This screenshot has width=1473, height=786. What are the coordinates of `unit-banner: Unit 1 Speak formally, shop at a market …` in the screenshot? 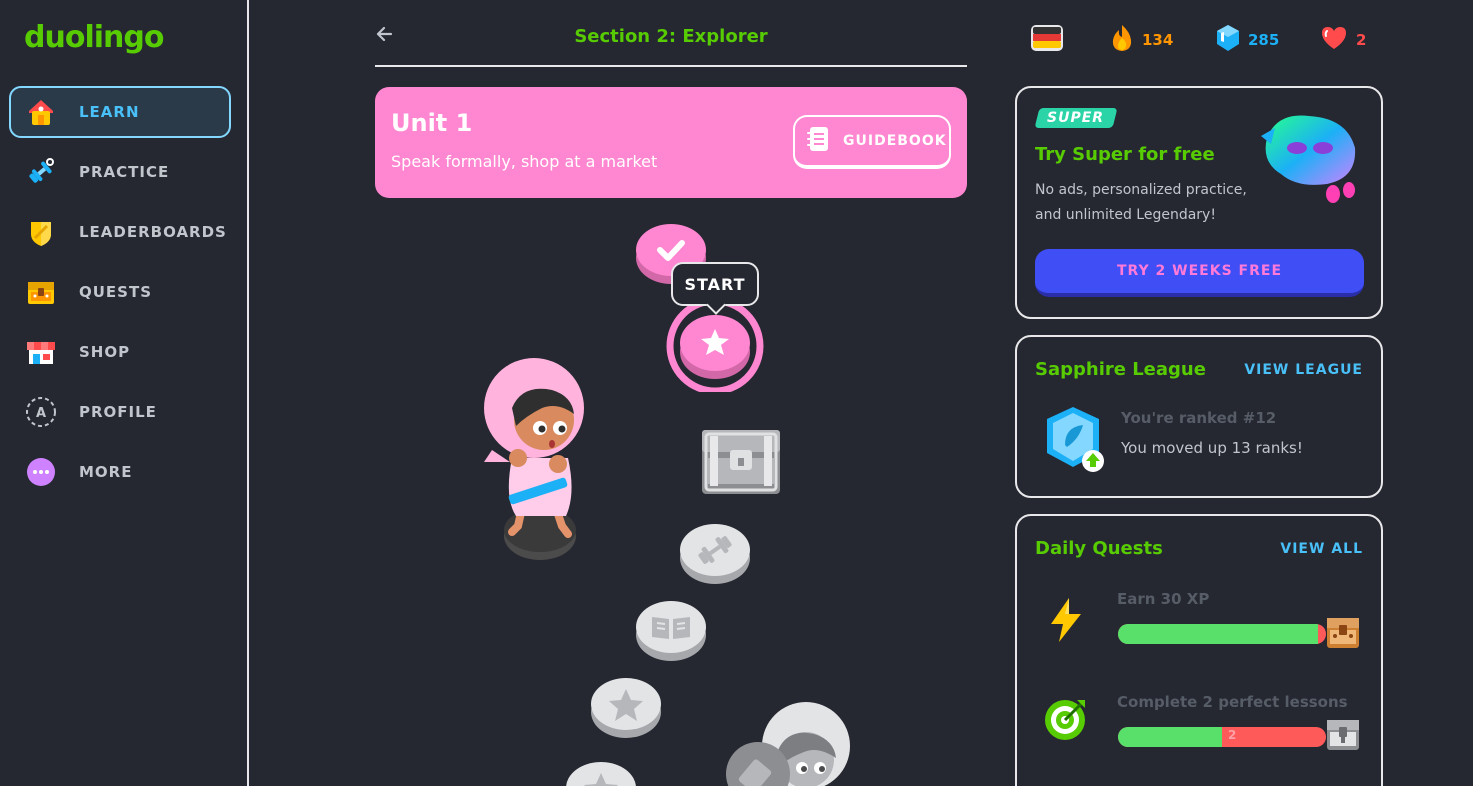 It's located at (671, 142).